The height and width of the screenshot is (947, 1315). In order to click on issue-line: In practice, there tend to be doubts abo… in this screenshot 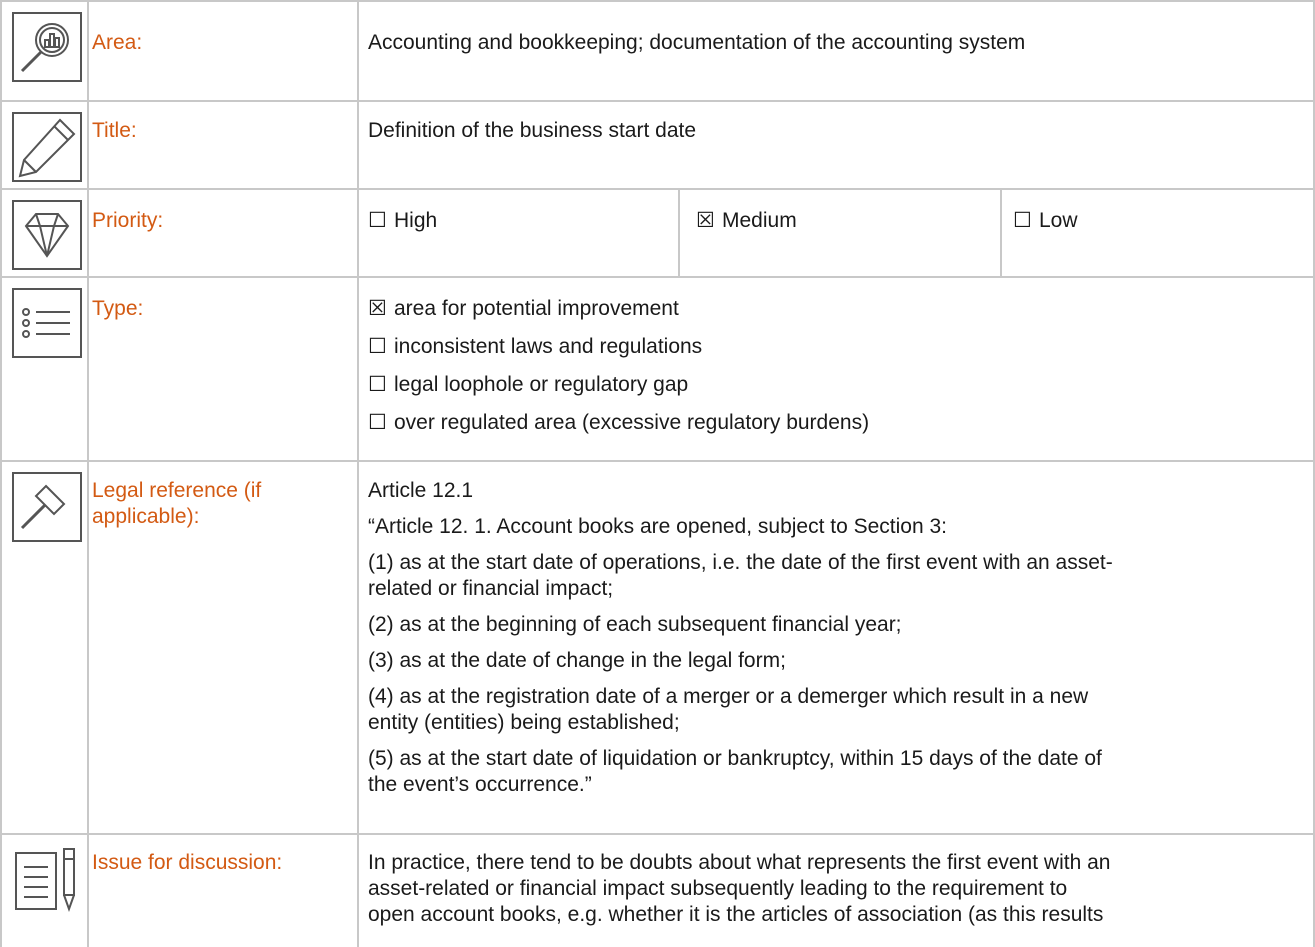, I will do `click(739, 862)`.